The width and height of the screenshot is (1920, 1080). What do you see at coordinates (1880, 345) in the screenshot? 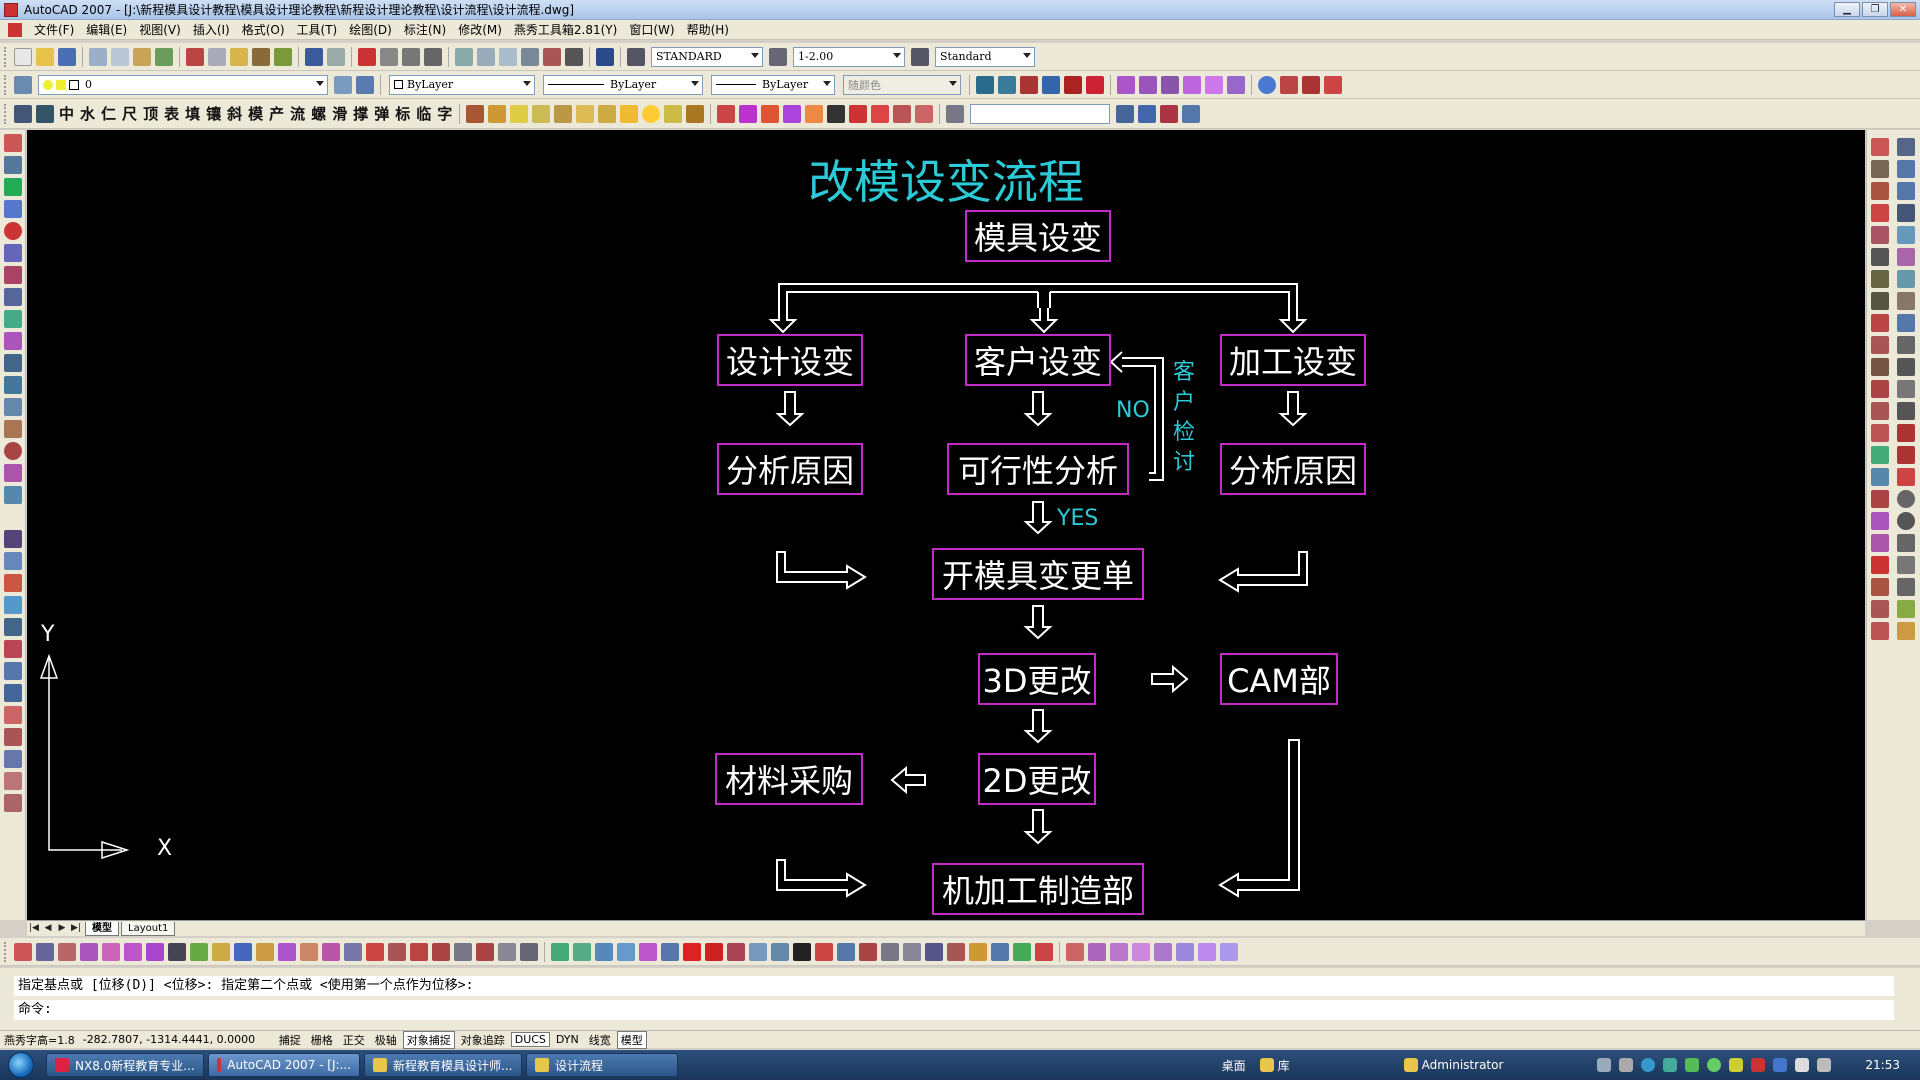
I see `right-tool-19-icon` at bounding box center [1880, 345].